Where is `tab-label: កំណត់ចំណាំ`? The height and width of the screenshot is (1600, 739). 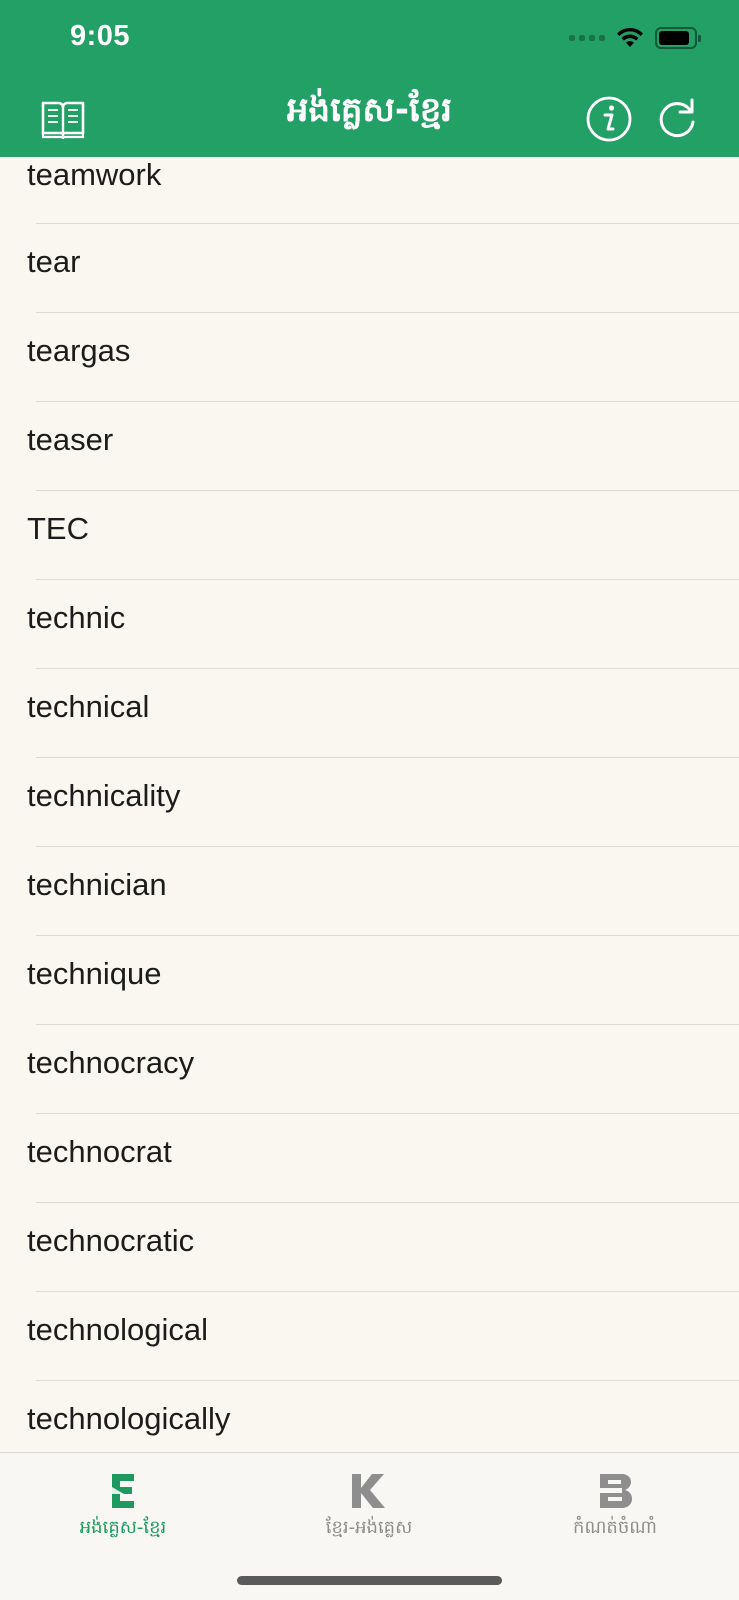
tab-label: កំណត់ចំណាំ is located at coordinates (615, 1527).